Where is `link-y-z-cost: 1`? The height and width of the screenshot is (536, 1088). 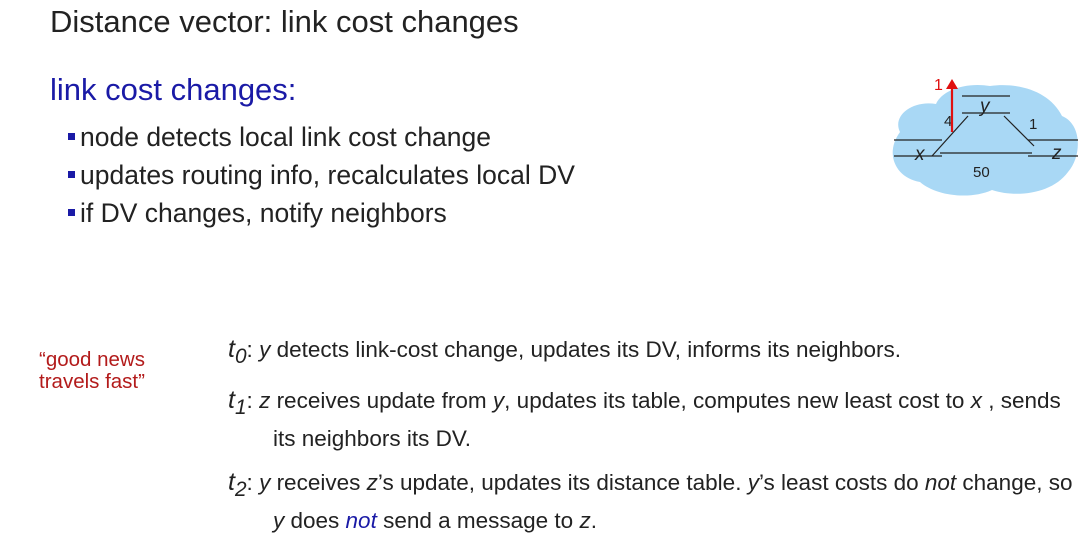
link-y-z-cost: 1 is located at coordinates (1033, 124).